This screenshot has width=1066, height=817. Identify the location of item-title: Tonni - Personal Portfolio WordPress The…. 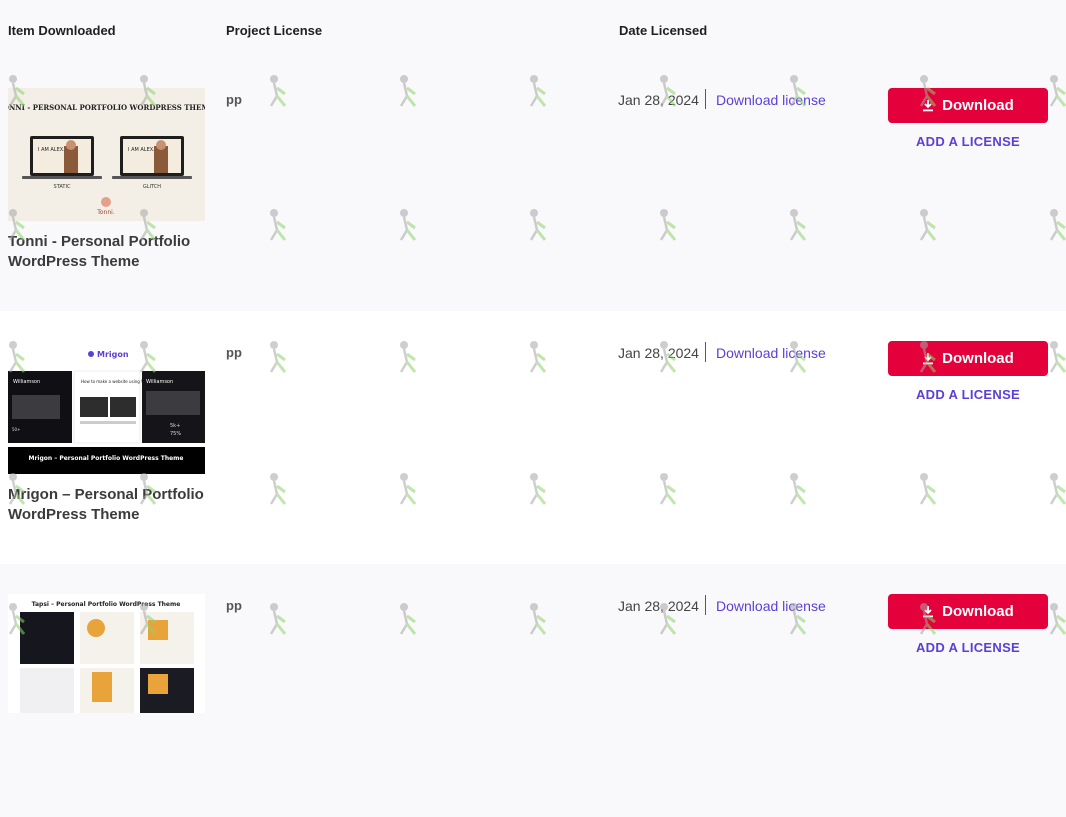
(108, 252).